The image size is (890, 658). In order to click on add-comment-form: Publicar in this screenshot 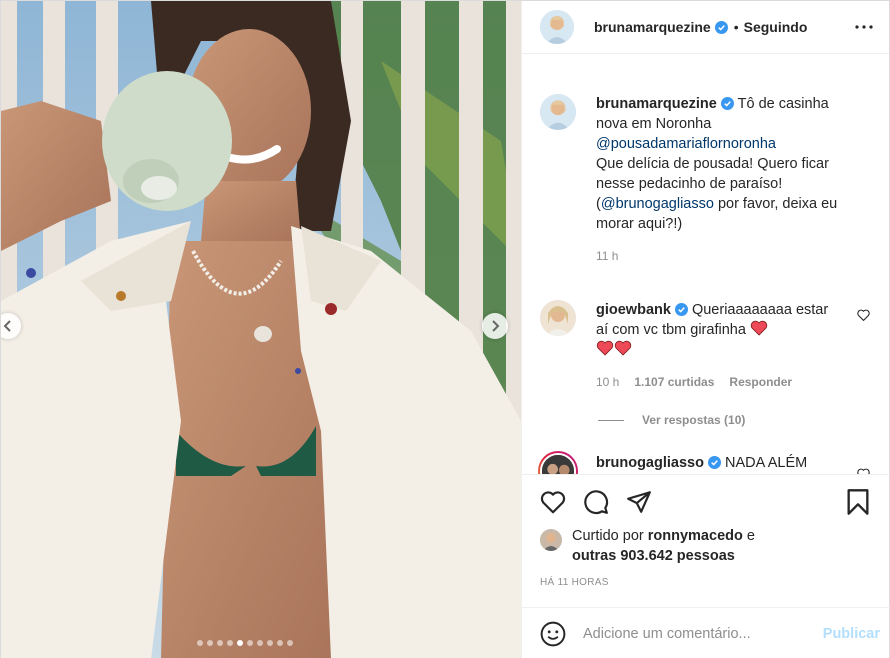, I will do `click(706, 632)`.